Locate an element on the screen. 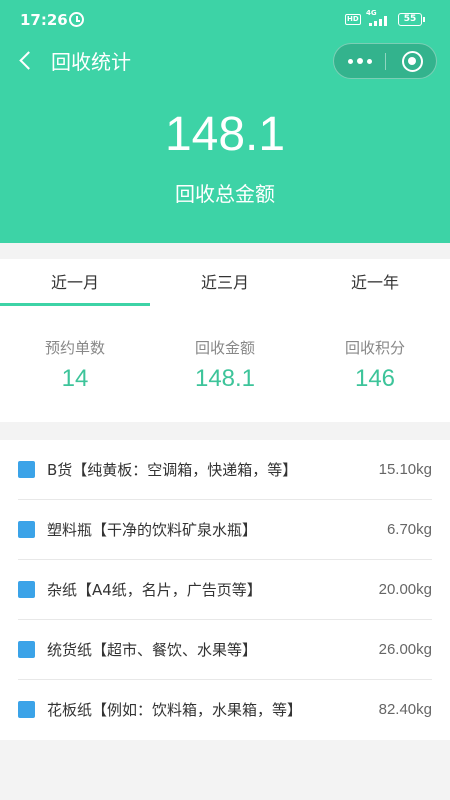 The width and height of the screenshot is (450, 800). item-weight: 26.00kg is located at coordinates (405, 649).